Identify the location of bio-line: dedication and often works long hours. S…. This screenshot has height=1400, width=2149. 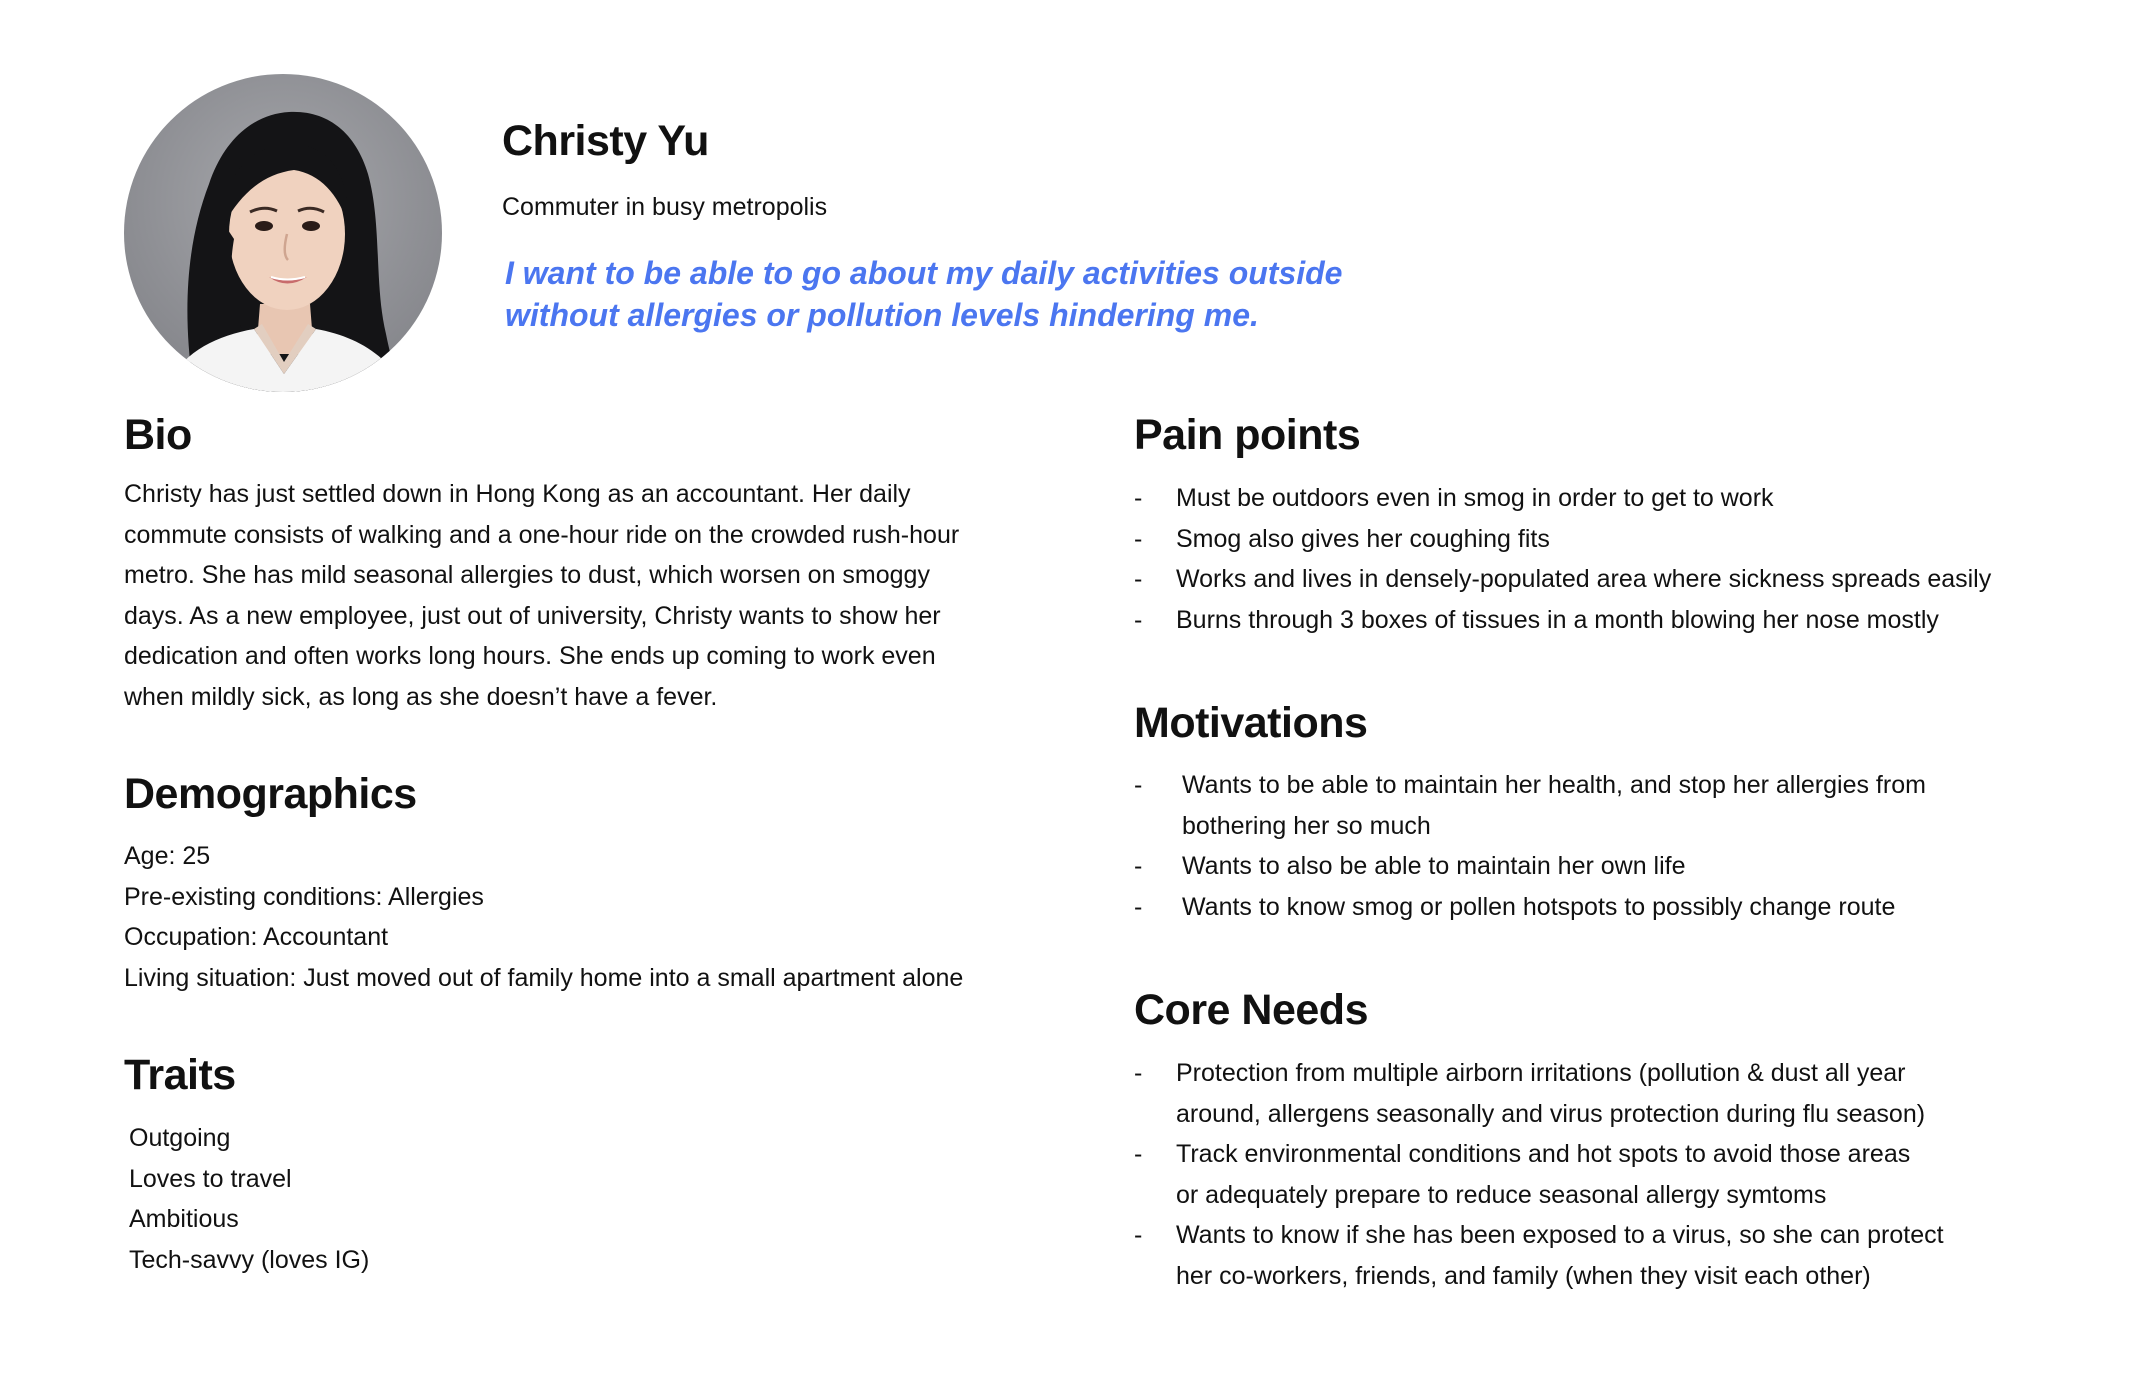
(530, 656).